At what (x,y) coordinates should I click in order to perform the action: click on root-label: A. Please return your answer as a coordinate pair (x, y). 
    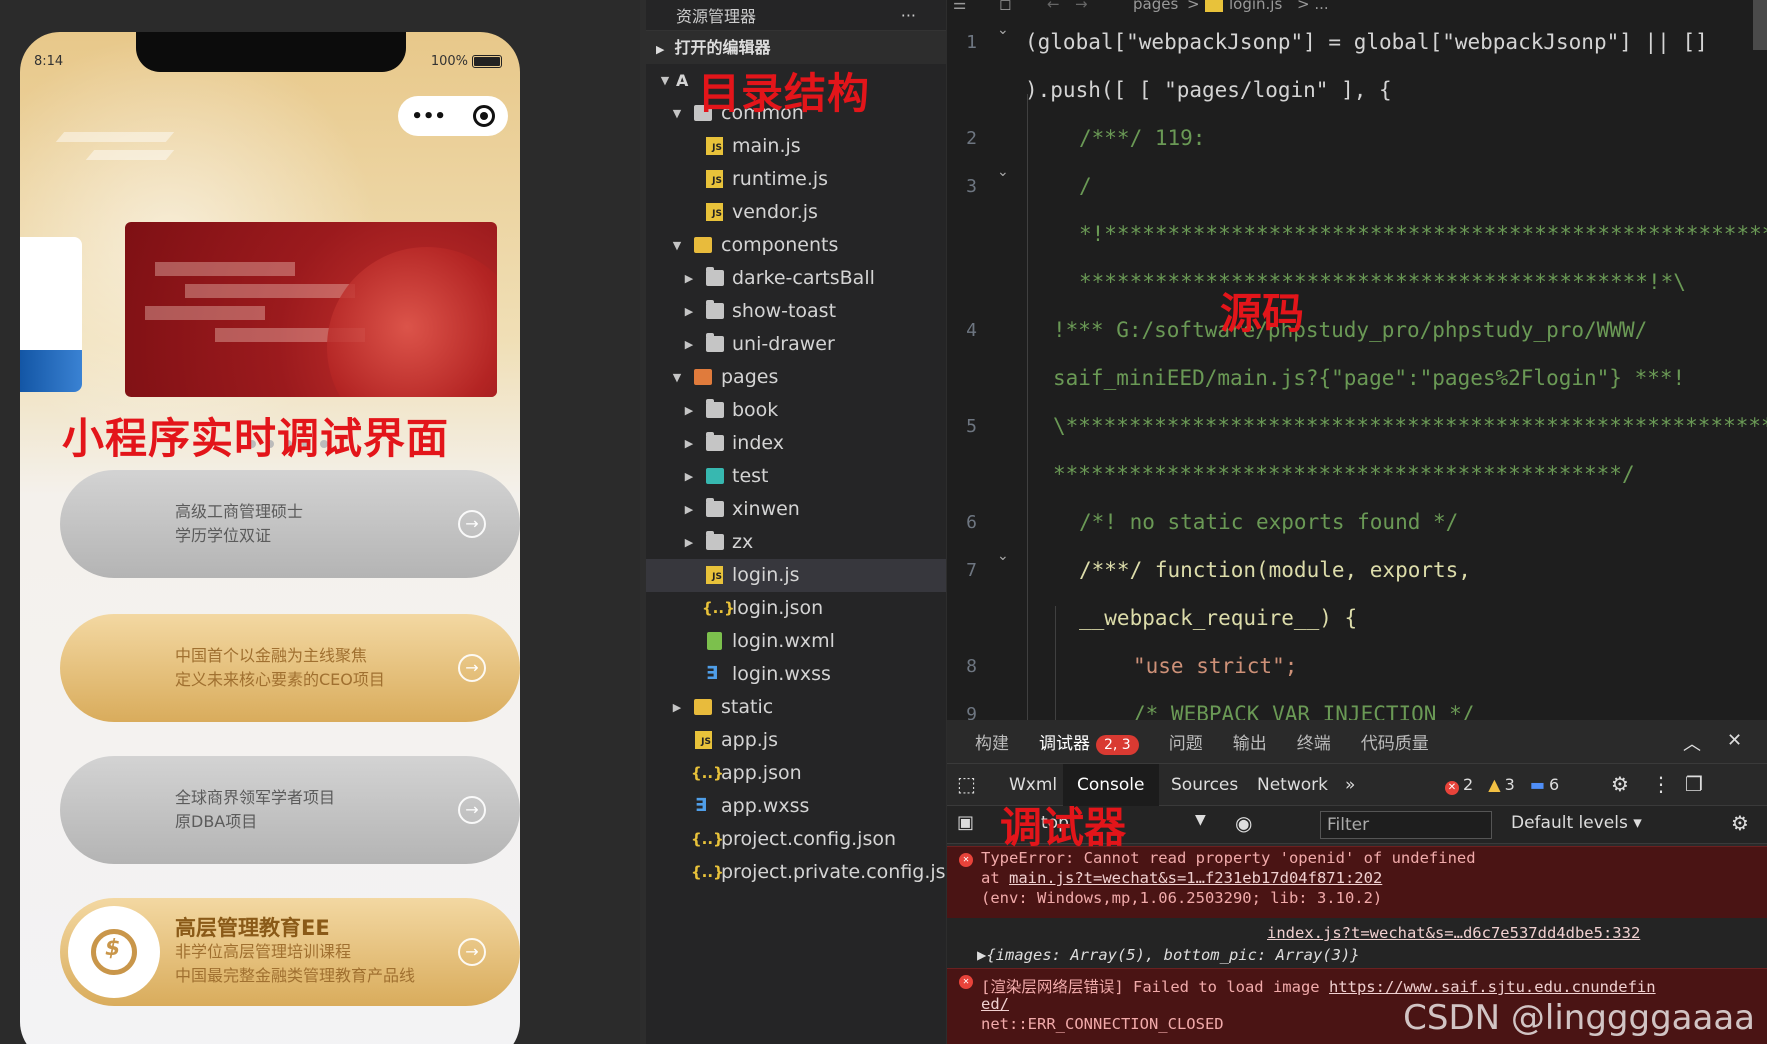
    Looking at the image, I should click on (682, 80).